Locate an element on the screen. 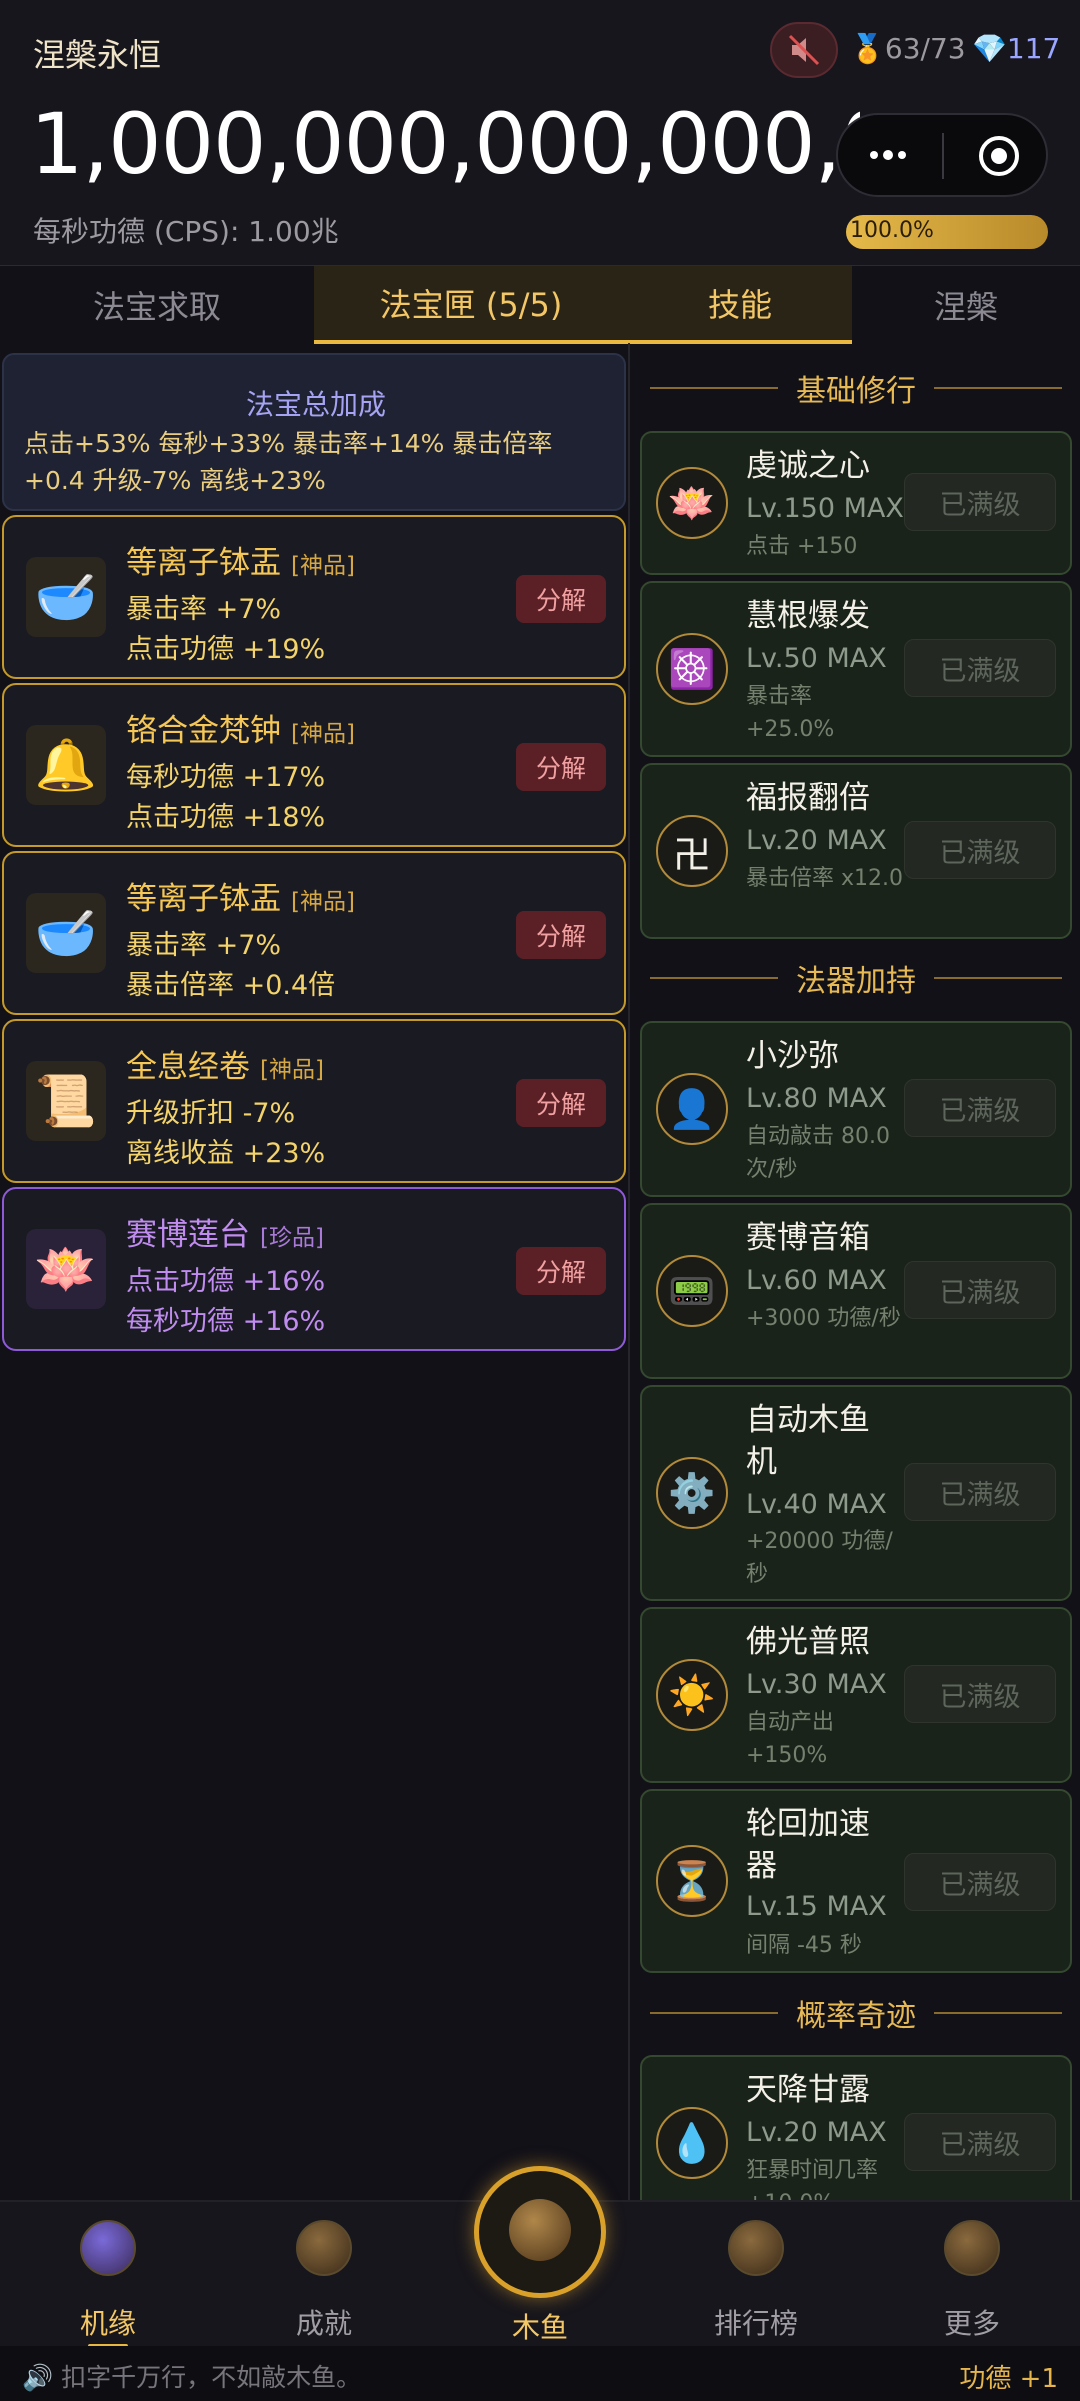 Image resolution: width=1080 pixels, height=2401 pixels. skill-name: 福报翻倍 is located at coordinates (808, 798).